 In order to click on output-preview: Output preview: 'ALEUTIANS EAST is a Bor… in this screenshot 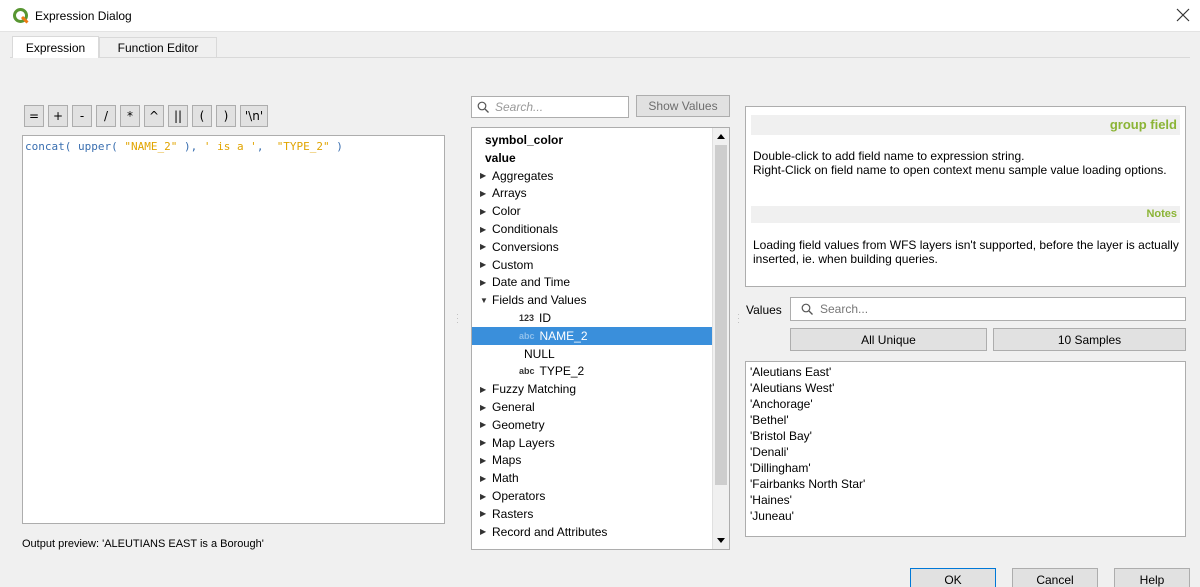, I will do `click(143, 544)`.